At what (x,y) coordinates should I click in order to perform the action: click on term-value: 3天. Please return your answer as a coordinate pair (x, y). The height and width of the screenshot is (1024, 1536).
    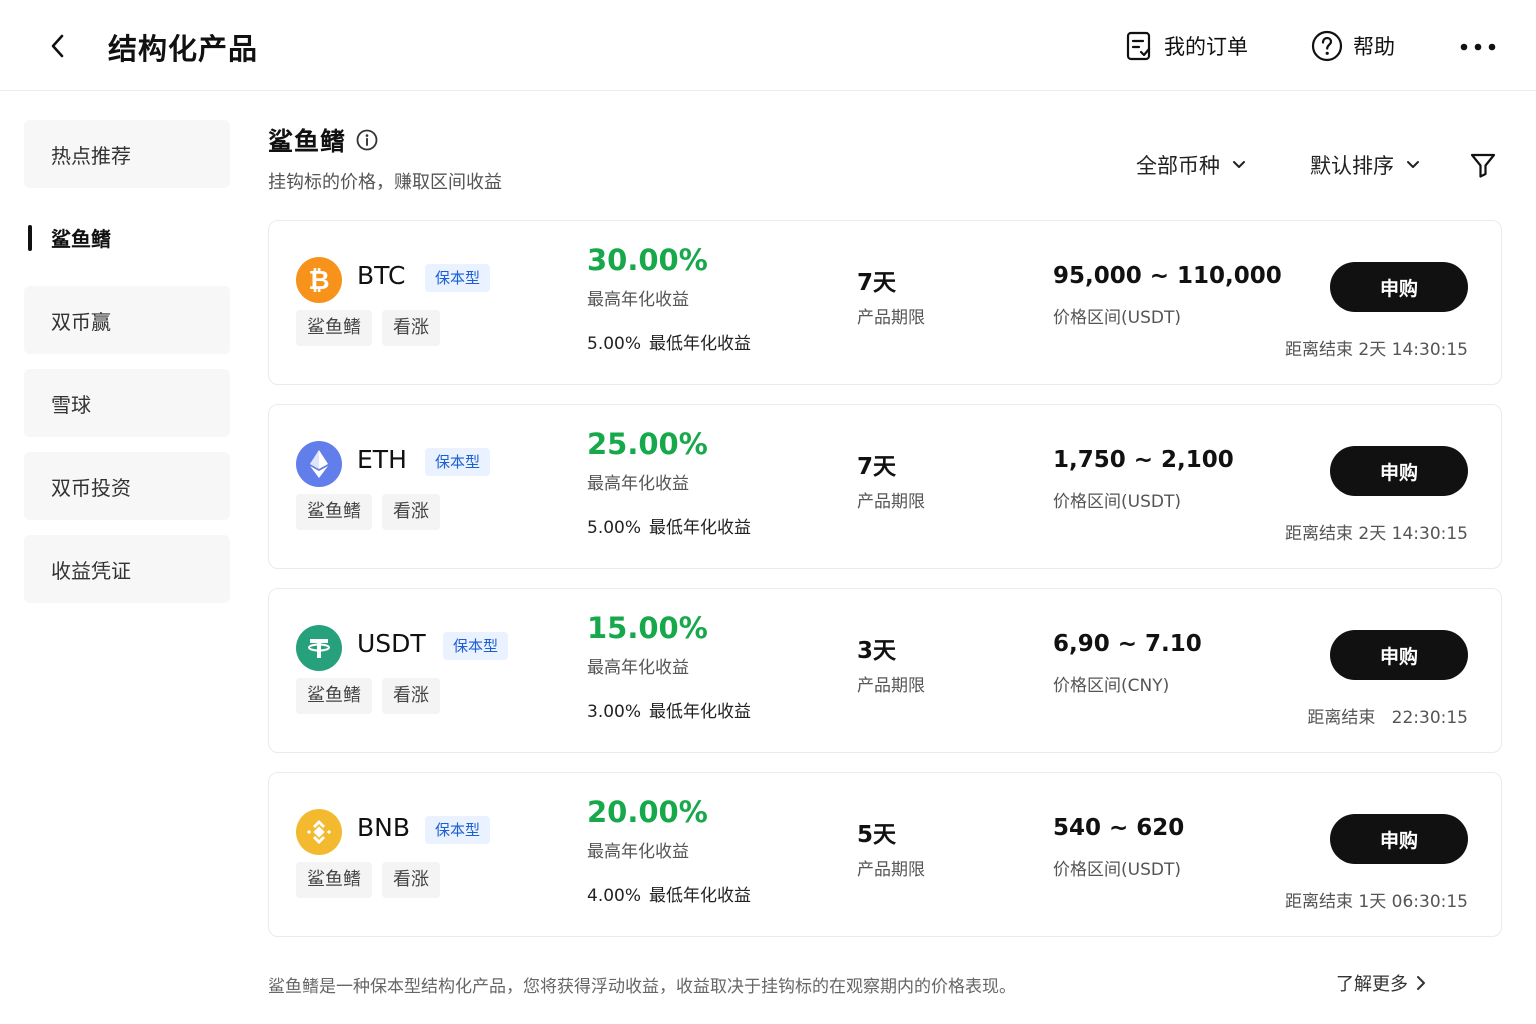
    Looking at the image, I should click on (877, 651).